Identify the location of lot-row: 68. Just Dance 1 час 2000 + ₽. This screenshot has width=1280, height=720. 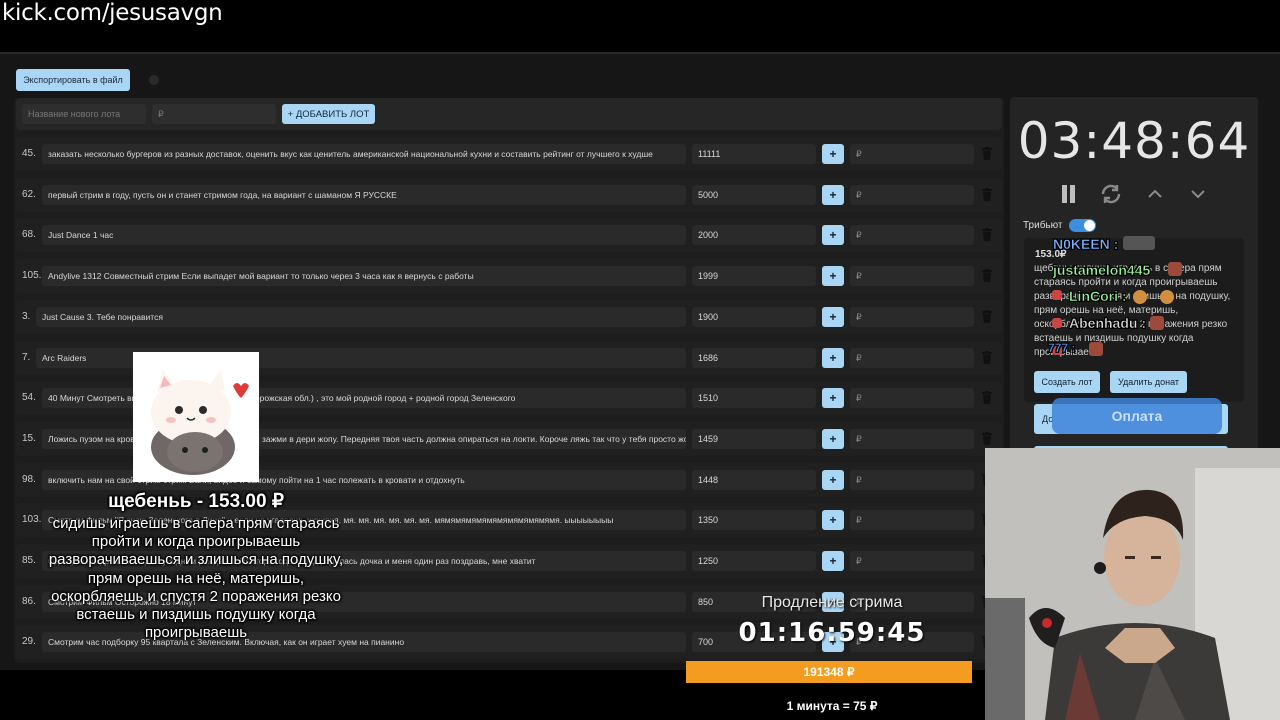
(509, 235).